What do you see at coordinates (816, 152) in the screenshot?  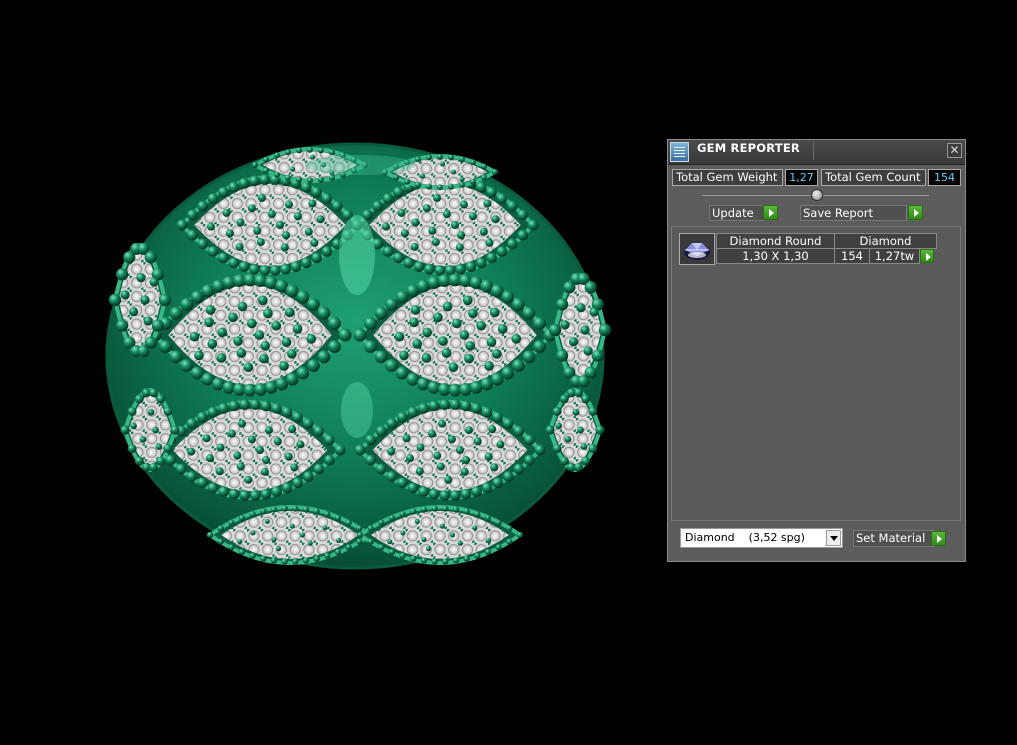 I see `panel-titlebar: GEM REPORTER ✕` at bounding box center [816, 152].